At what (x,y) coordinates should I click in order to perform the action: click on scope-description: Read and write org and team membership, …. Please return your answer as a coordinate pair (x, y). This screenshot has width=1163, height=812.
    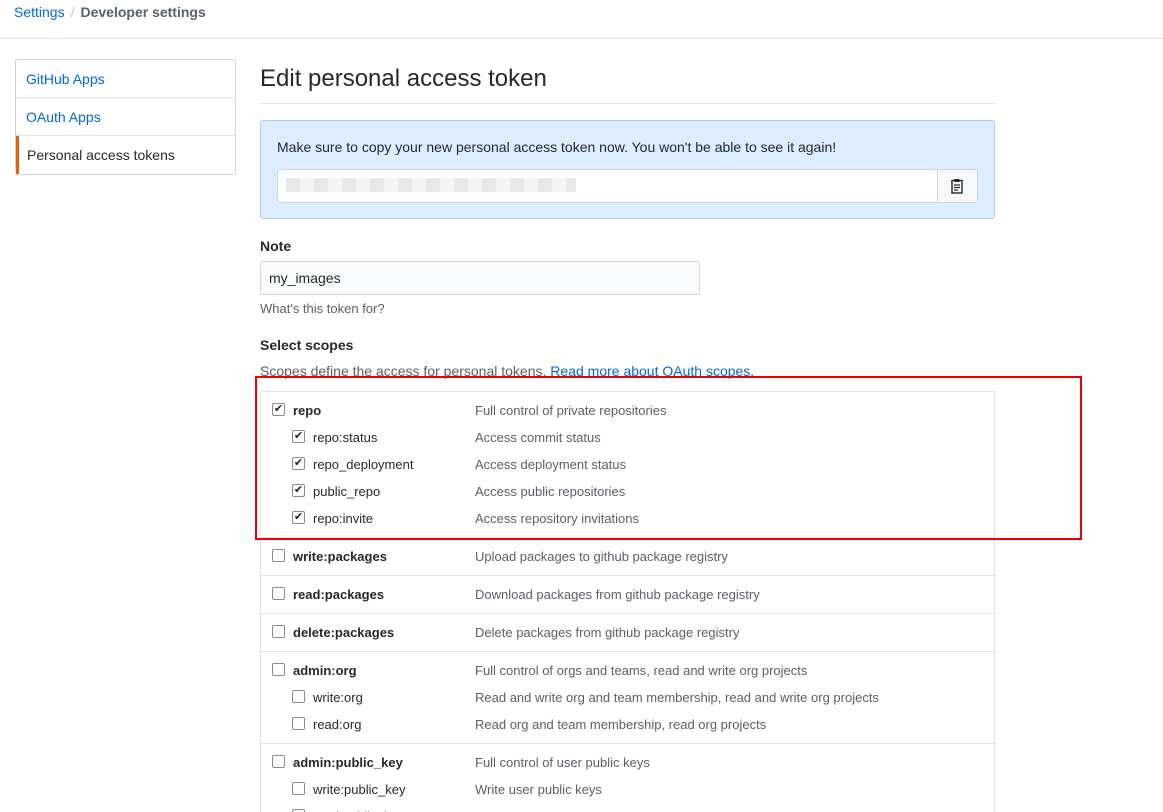
    Looking at the image, I should click on (677, 697).